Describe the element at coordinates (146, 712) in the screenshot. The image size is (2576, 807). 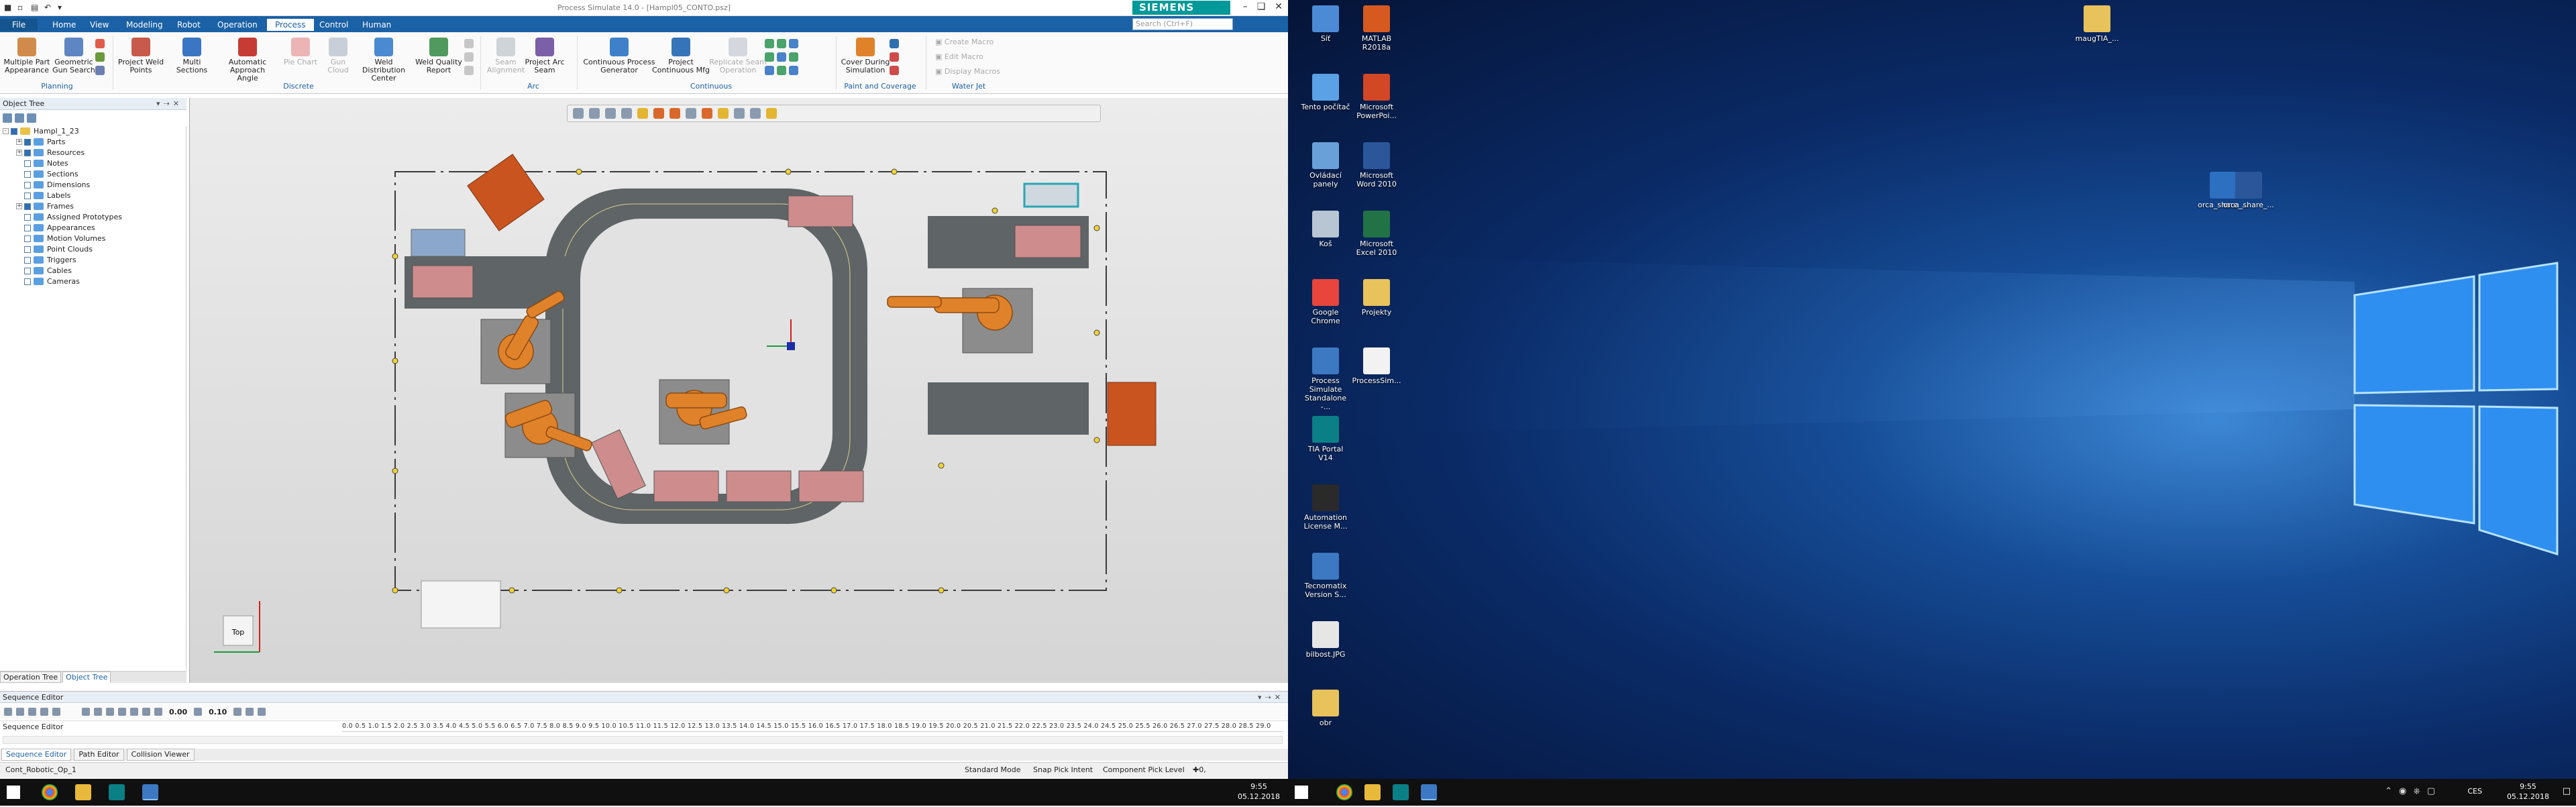
I see `step-forward-icon` at that location.